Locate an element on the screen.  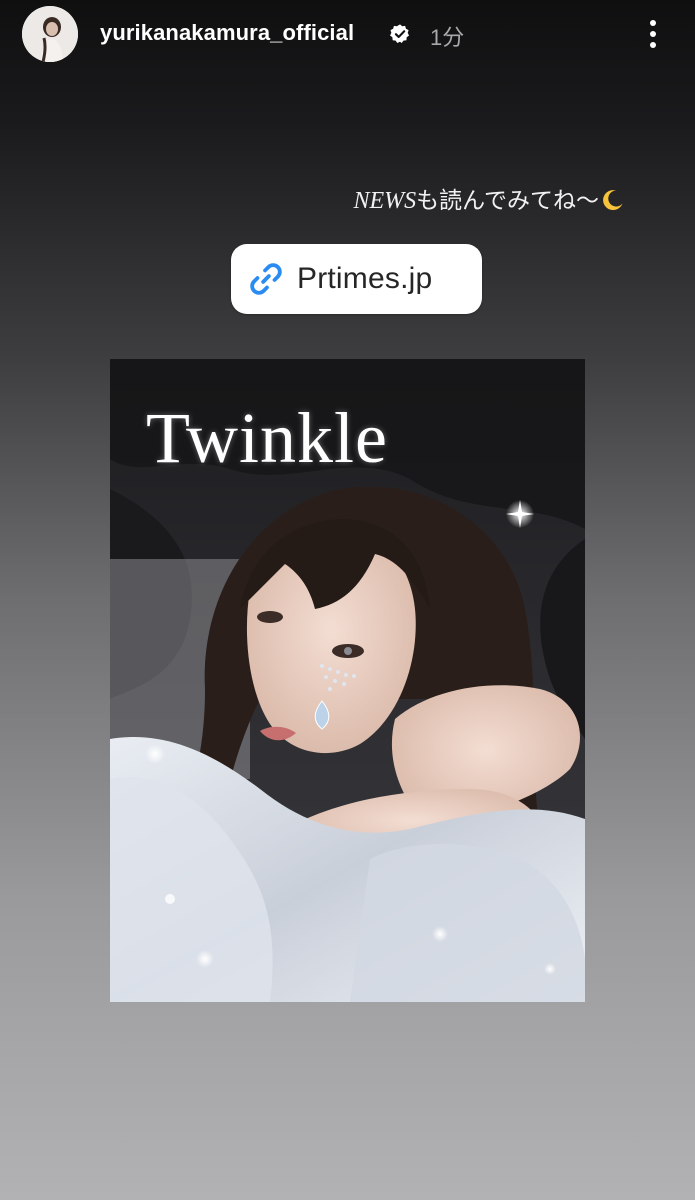
more-options-icon is located at coordinates (653, 34).